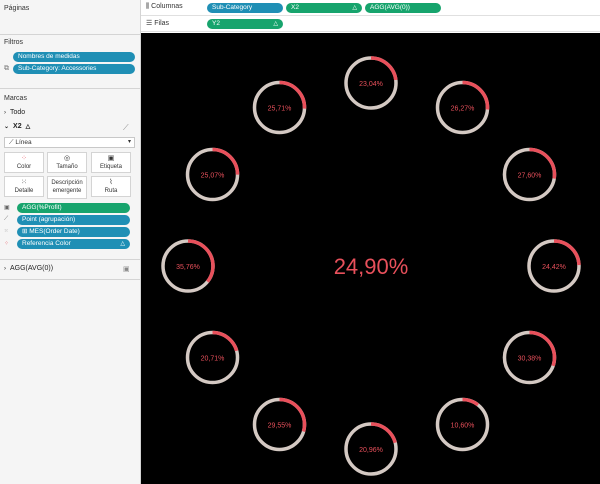 This screenshot has height=484, width=600. Describe the element at coordinates (6, 68) in the screenshot. I see `filter-icon: ⧉` at that location.